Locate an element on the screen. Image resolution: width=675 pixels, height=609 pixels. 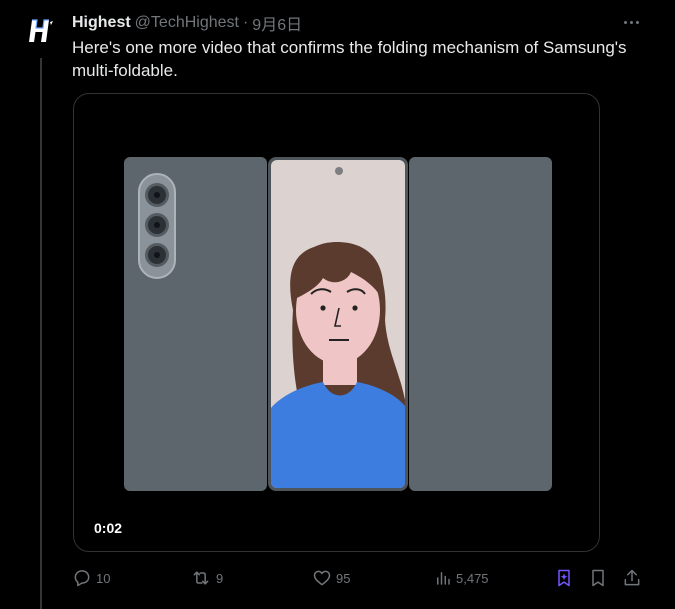
camera-module is located at coordinates (157, 226).